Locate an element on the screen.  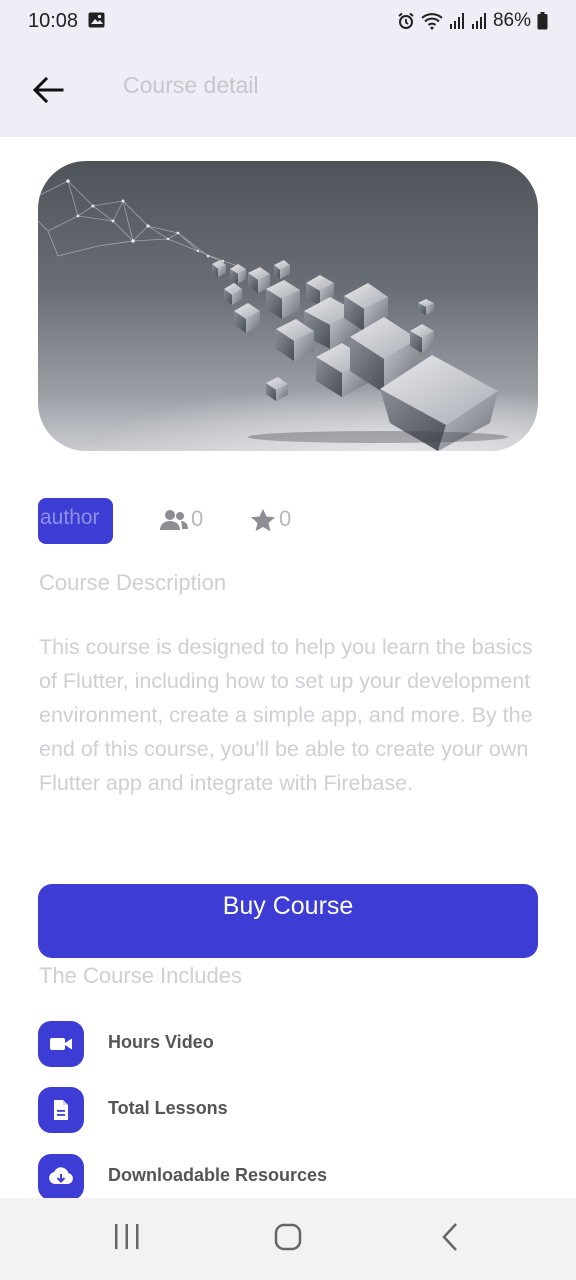
chevron-left-icon is located at coordinates (449, 1237).